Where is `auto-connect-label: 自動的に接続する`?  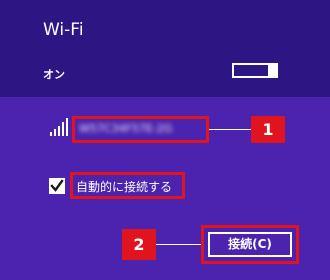
auto-connect-label: 自動的に接続する is located at coordinates (124, 187).